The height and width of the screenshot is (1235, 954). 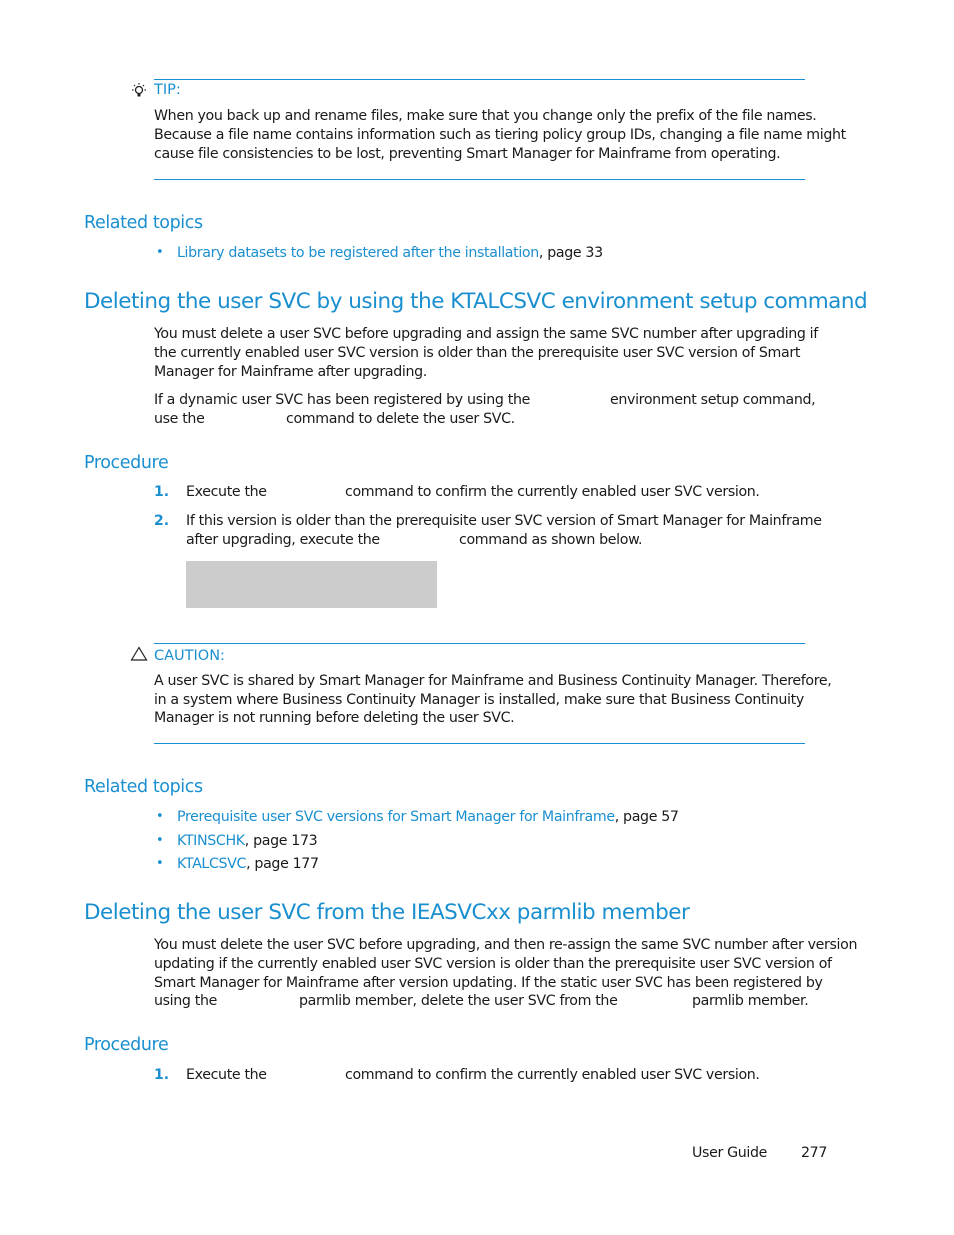 What do you see at coordinates (189, 656) in the screenshot?
I see `caution-label: CAUTION:` at bounding box center [189, 656].